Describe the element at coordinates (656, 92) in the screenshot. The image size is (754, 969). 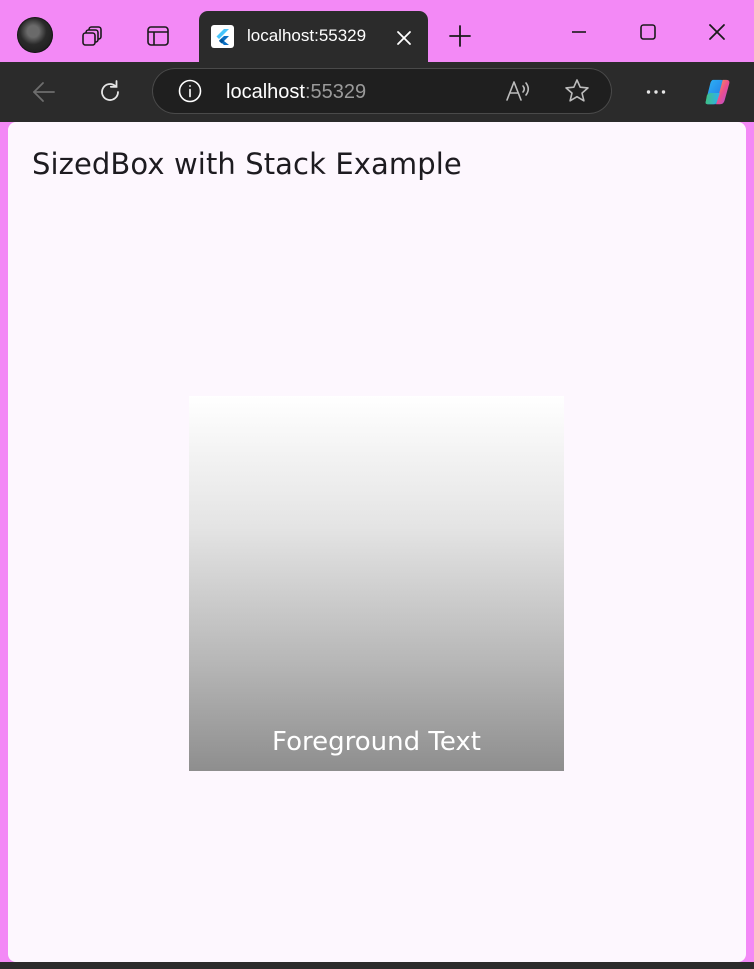
I see `more-menu-icon` at that location.